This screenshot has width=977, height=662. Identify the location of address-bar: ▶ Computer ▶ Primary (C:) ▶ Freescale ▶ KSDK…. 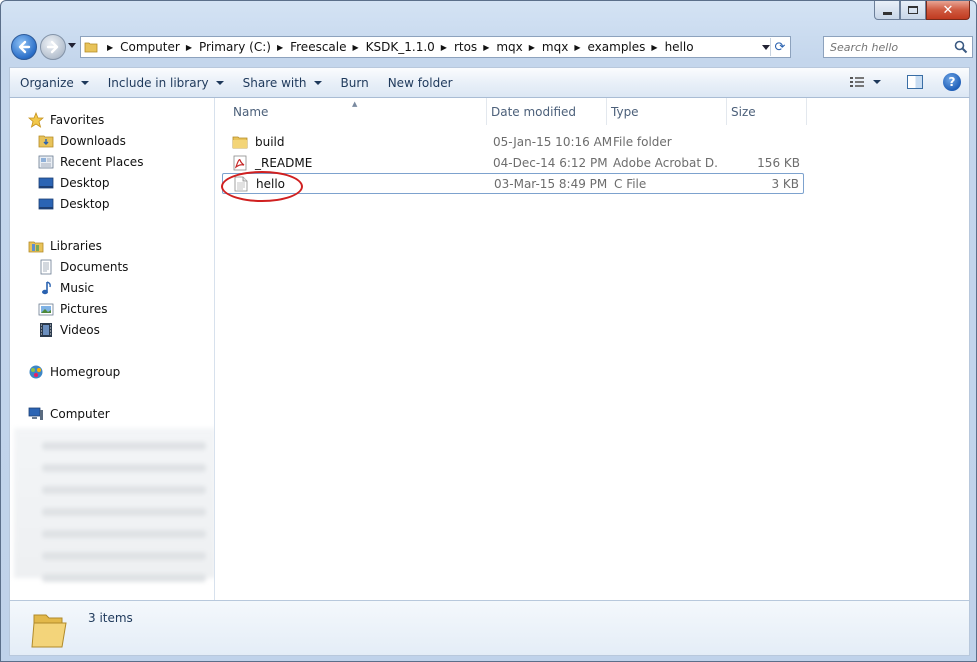
(435, 47).